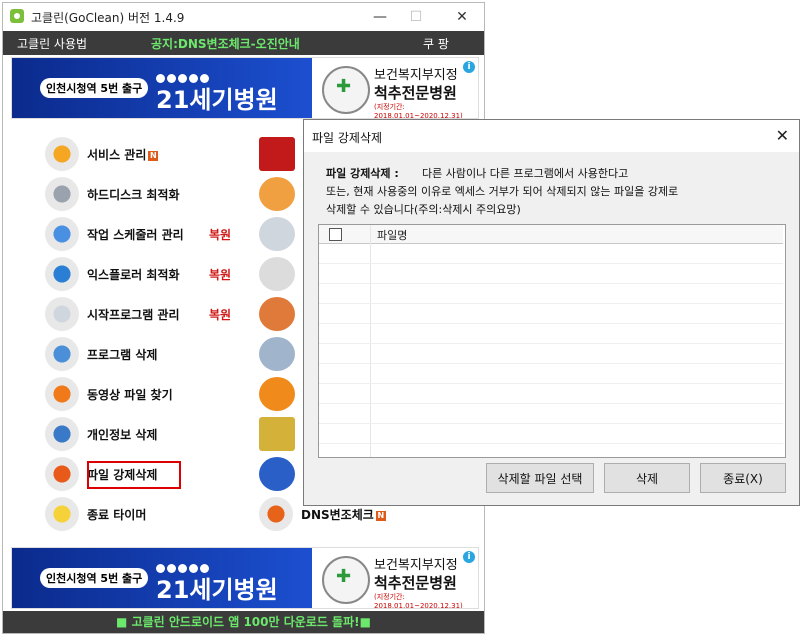 This screenshot has height=638, width=803. I want to click on menu-item-label: DNS변조체크 N, so click(343, 515).